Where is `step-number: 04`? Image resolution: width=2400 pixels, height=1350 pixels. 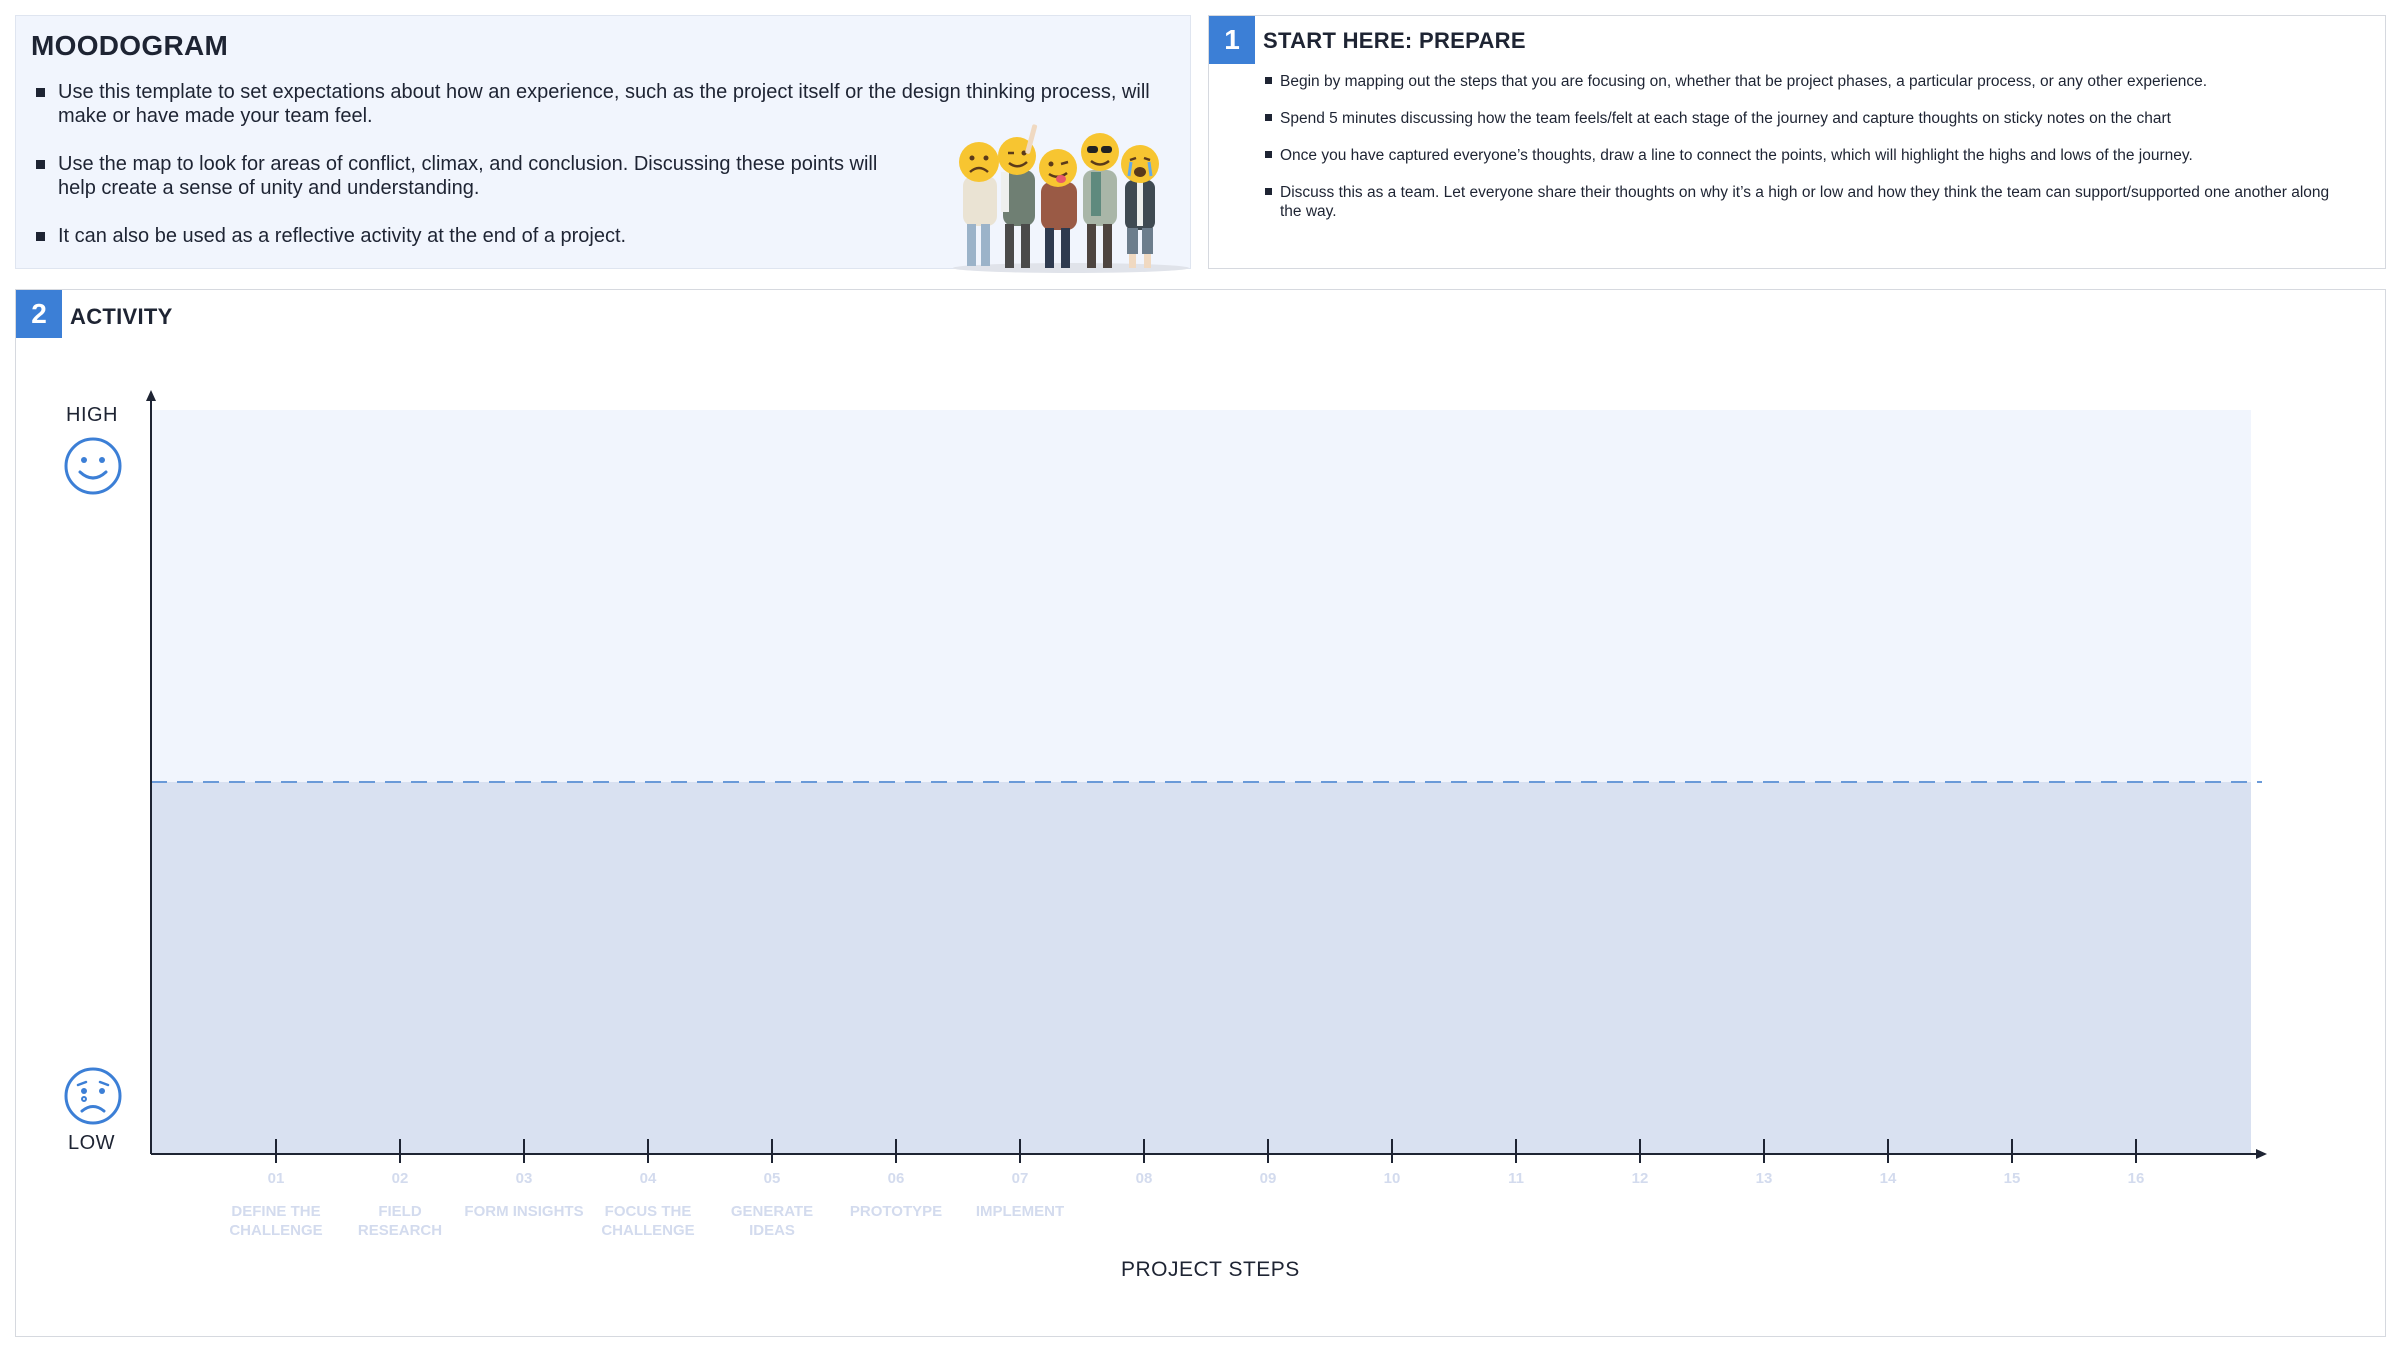 step-number: 04 is located at coordinates (648, 1178).